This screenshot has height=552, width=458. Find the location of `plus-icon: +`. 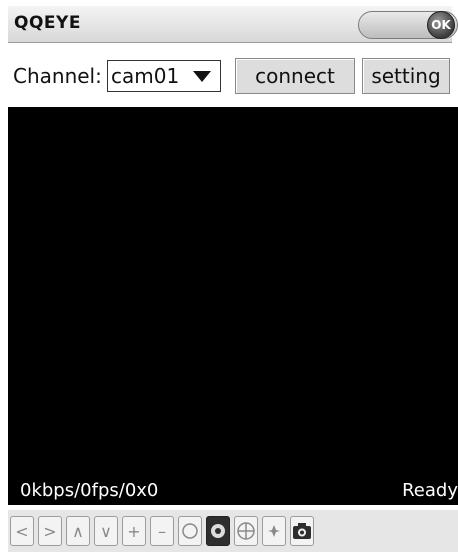

plus-icon: + is located at coordinates (134, 531).